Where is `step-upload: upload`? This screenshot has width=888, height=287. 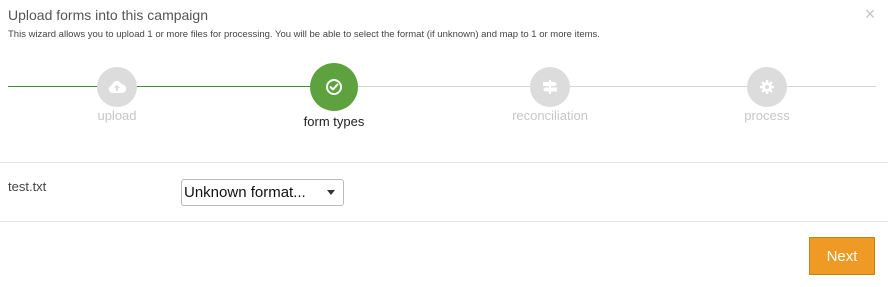
step-upload: upload is located at coordinates (117, 92).